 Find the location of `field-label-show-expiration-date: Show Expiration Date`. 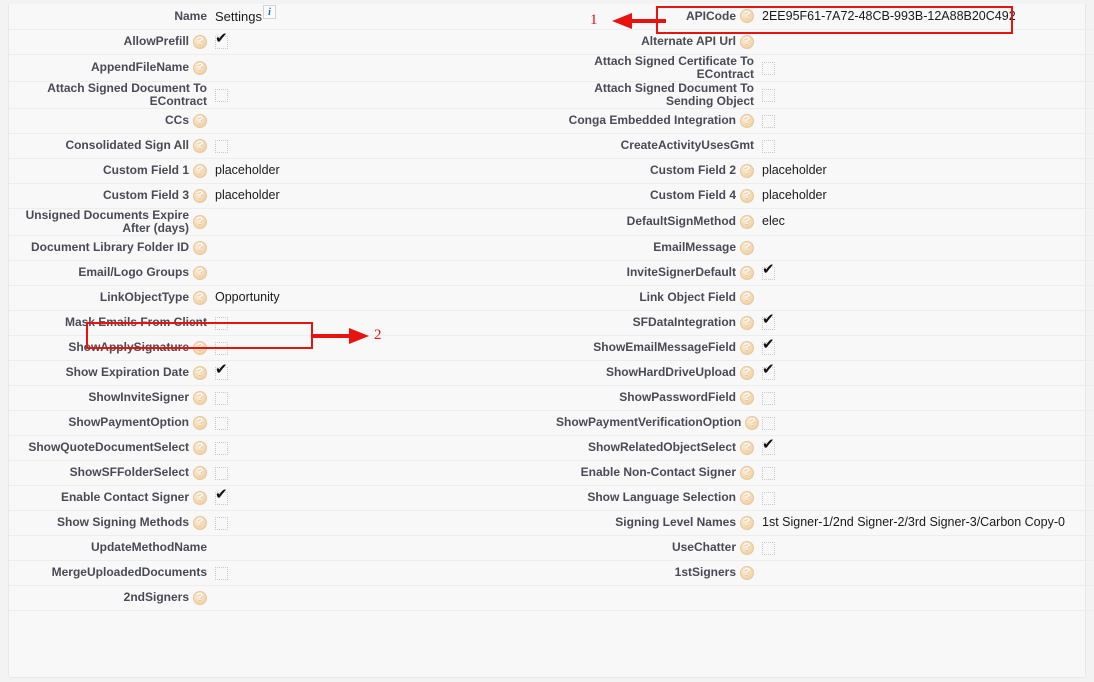

field-label-show-expiration-date: Show Expiration Date is located at coordinates (109, 373).